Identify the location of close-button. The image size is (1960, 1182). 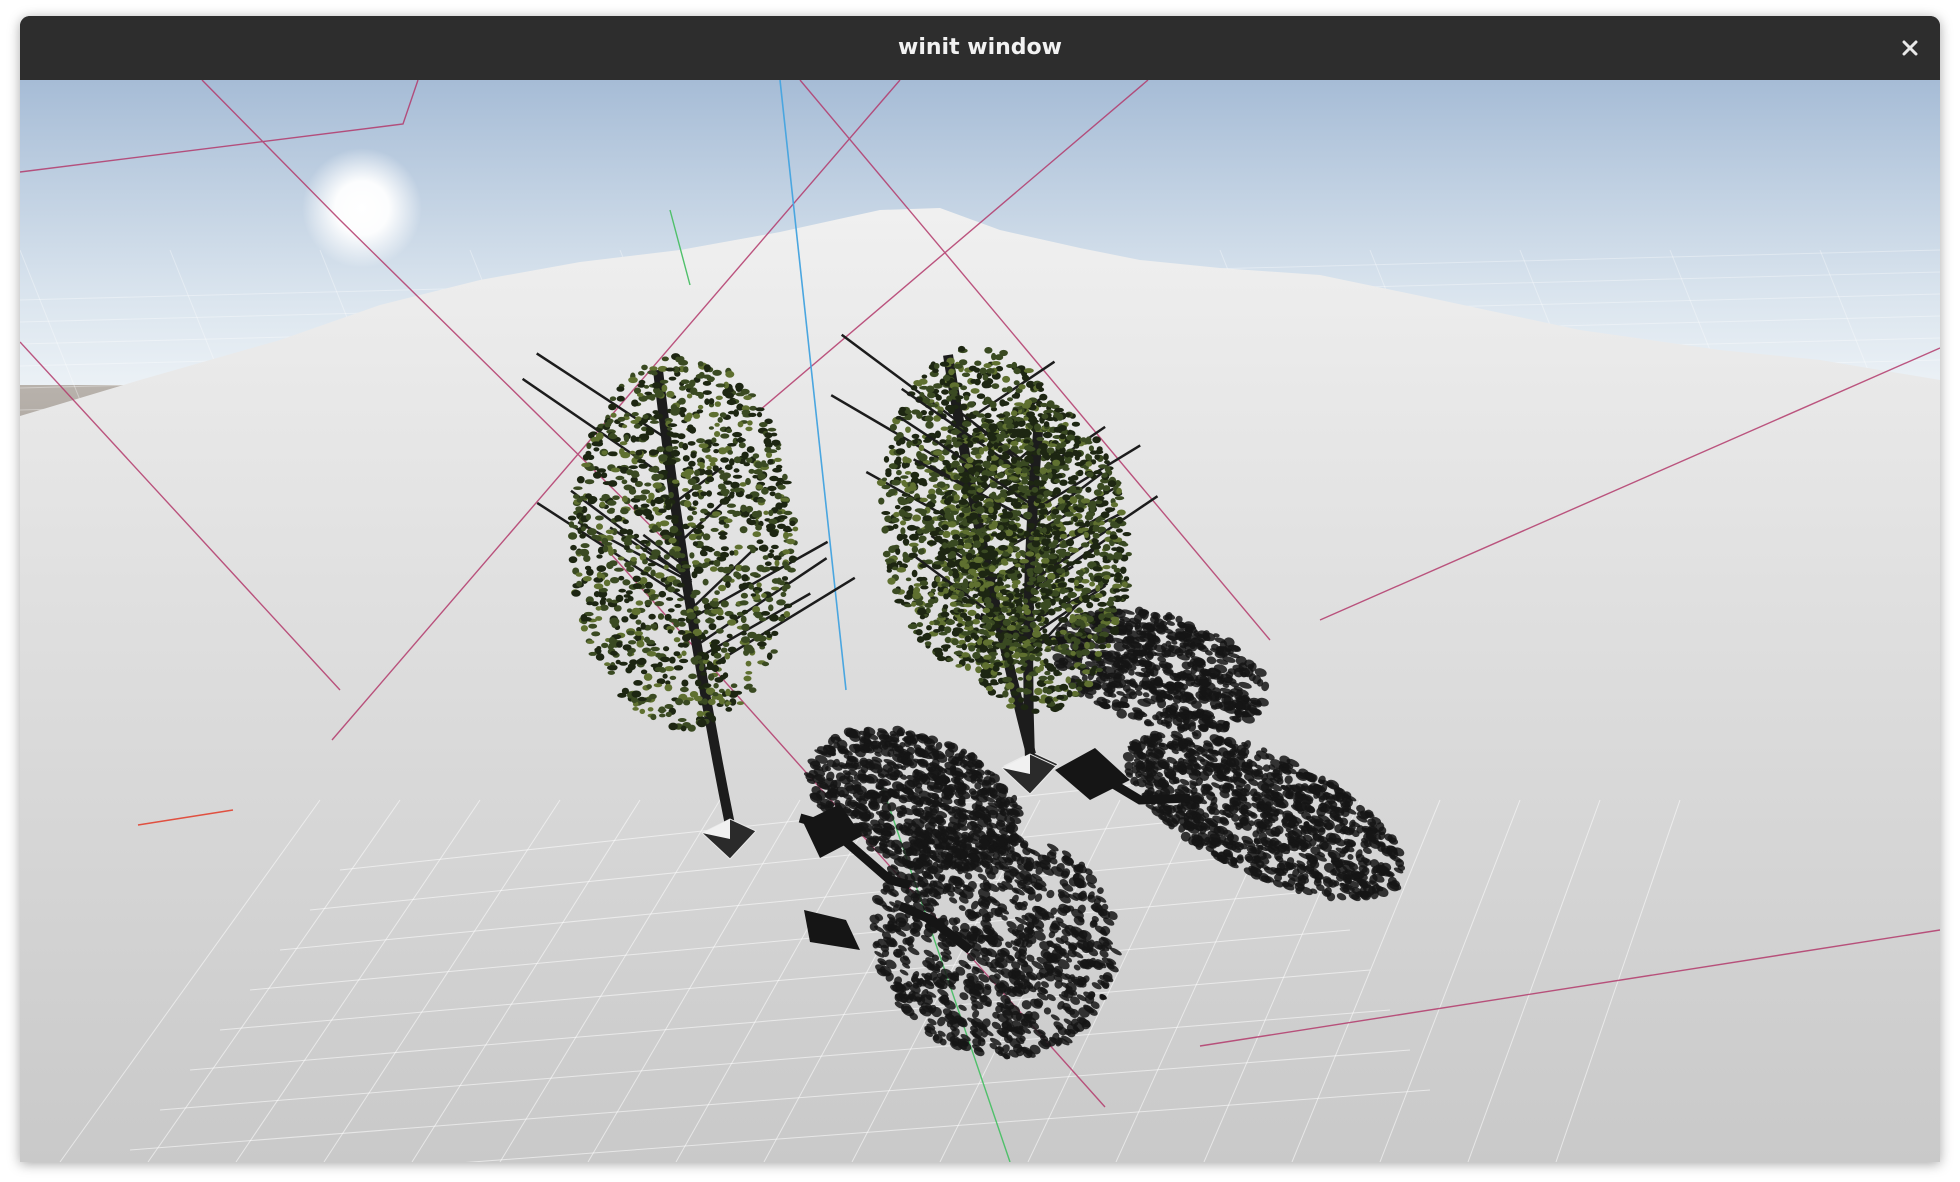
(1910, 48).